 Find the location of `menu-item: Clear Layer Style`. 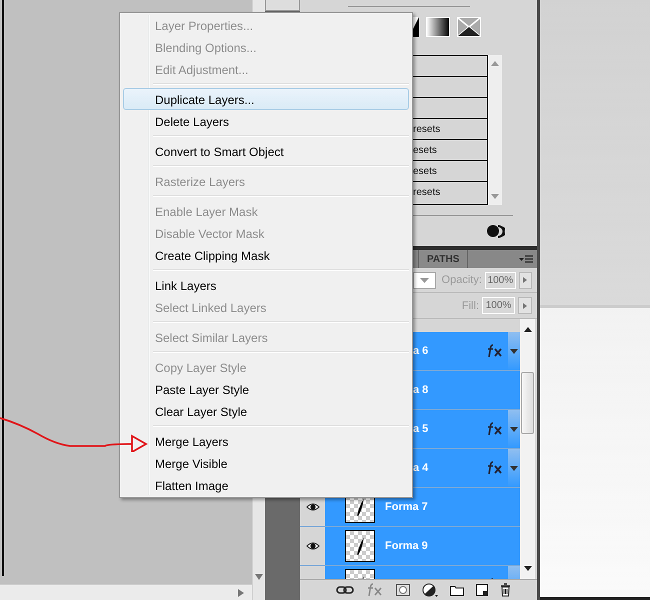

menu-item: Clear Layer Style is located at coordinates (266, 411).